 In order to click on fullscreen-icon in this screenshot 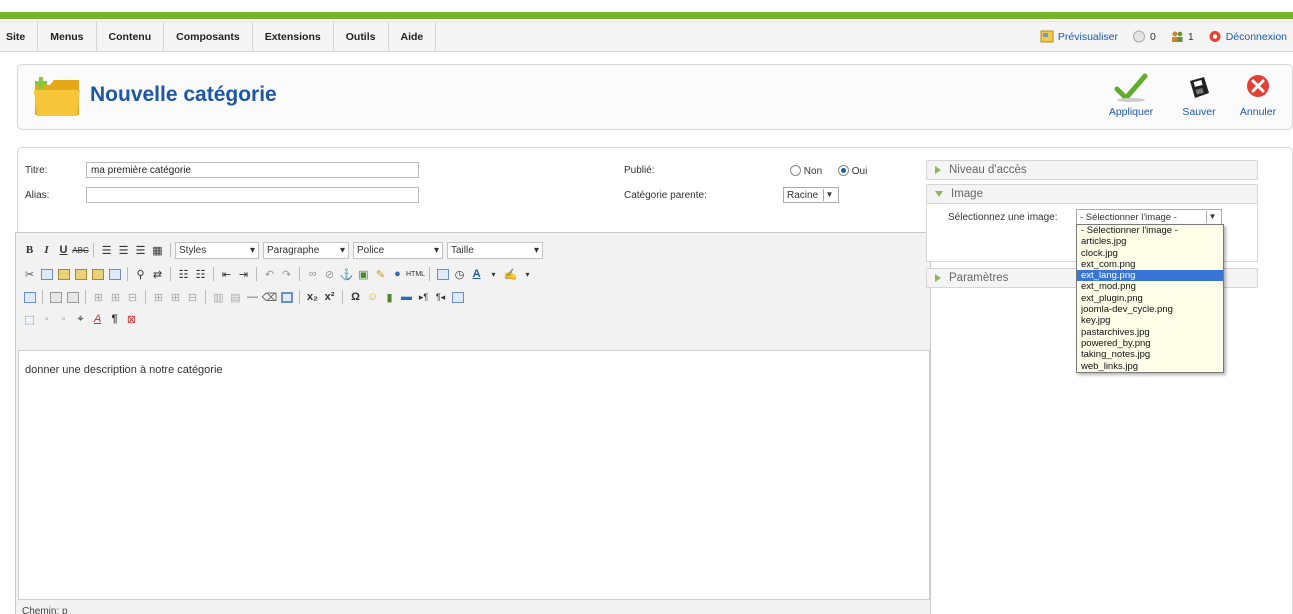, I will do `click(457, 297)`.